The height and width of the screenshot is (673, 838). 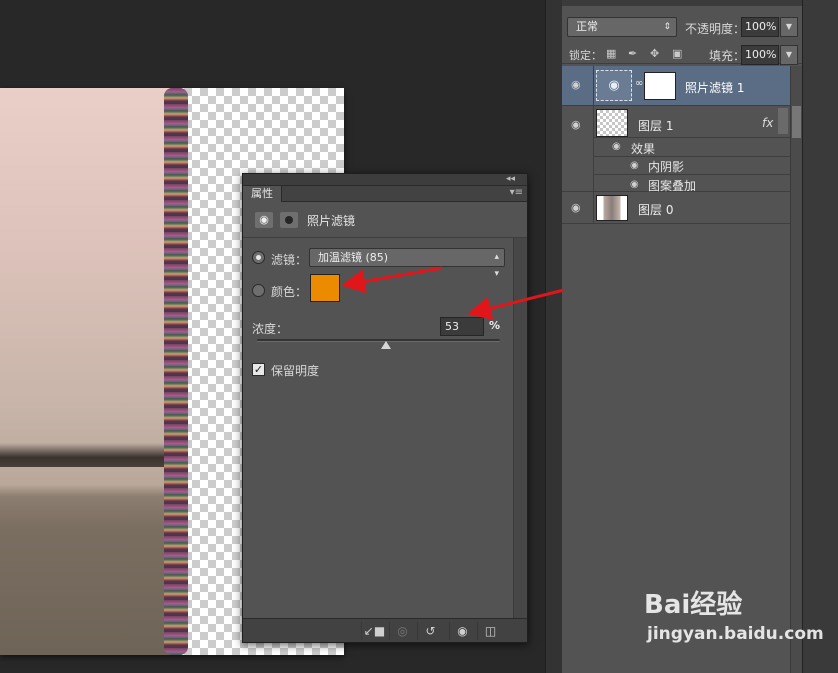 What do you see at coordinates (430, 631) in the screenshot?
I see `reset-icon: ↺` at bounding box center [430, 631].